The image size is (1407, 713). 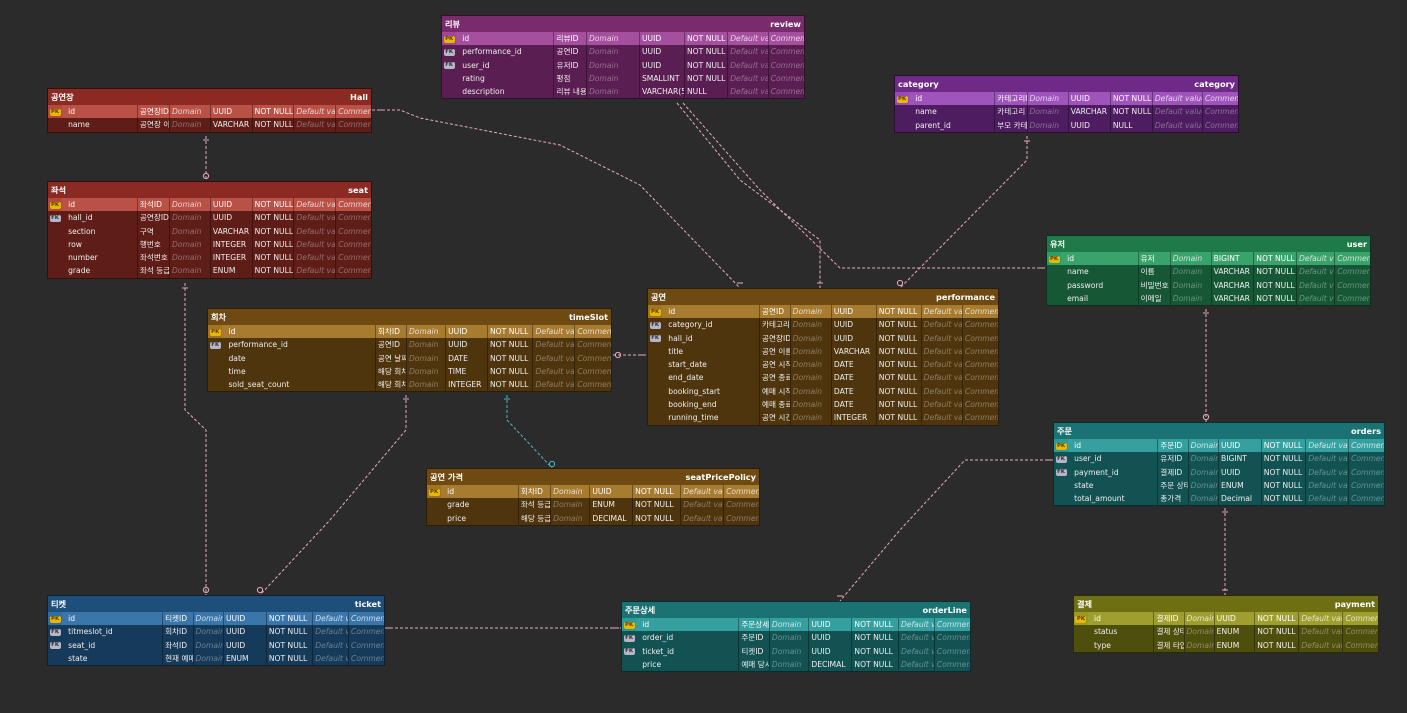 What do you see at coordinates (1226, 604) in the screenshot?
I see `table-header: 결제 payment` at bounding box center [1226, 604].